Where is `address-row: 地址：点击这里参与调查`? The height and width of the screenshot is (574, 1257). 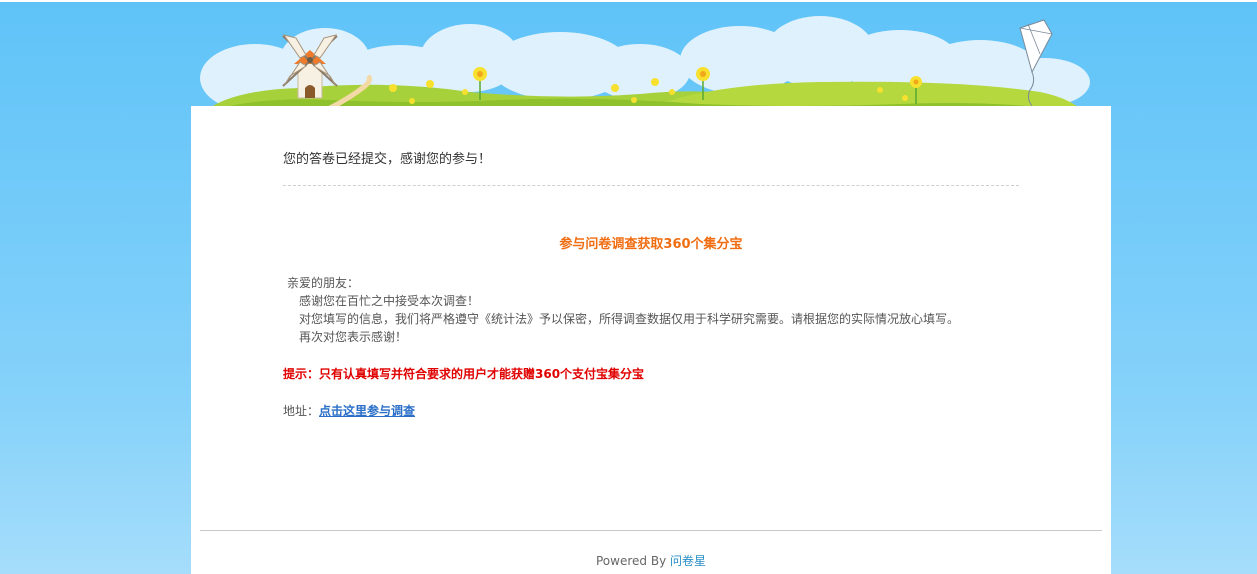 address-row: 地址：点击这里参与调查 is located at coordinates (349, 410).